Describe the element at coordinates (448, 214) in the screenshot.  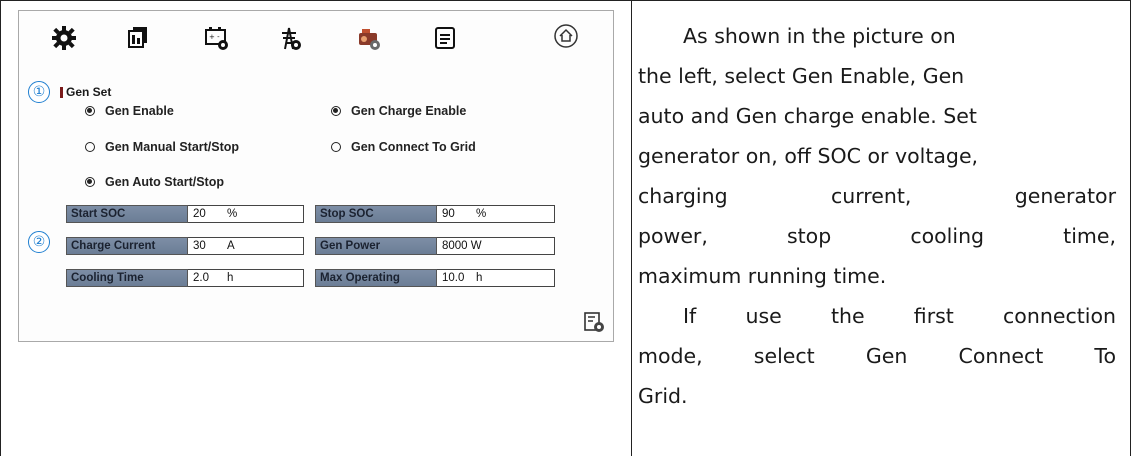
I see `stop-soc-value: 90` at that location.